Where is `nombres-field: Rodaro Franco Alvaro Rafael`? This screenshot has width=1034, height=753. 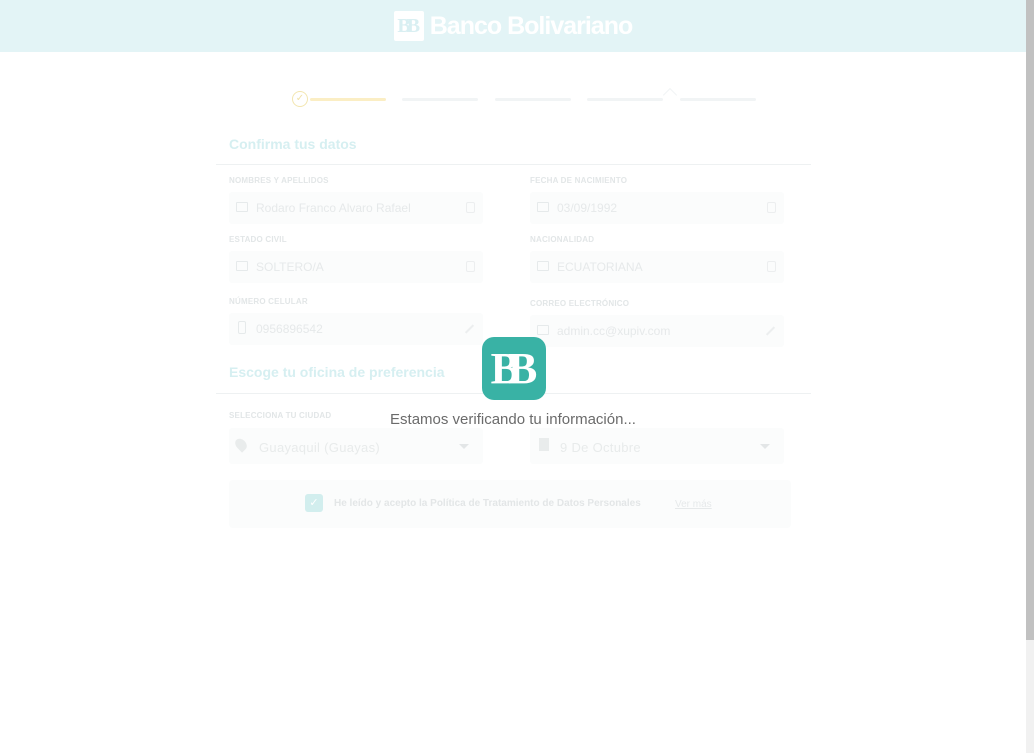 nombres-field: Rodaro Franco Alvaro Rafael is located at coordinates (356, 208).